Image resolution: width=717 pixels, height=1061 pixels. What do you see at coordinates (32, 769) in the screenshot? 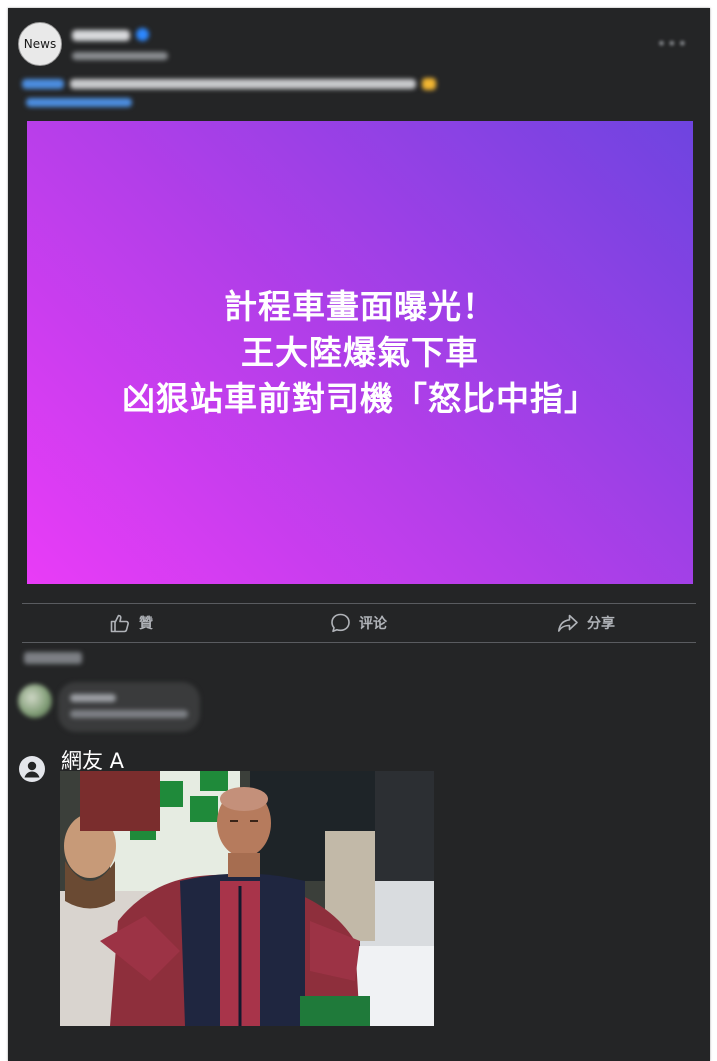
I see `user-circle-icon` at bounding box center [32, 769].